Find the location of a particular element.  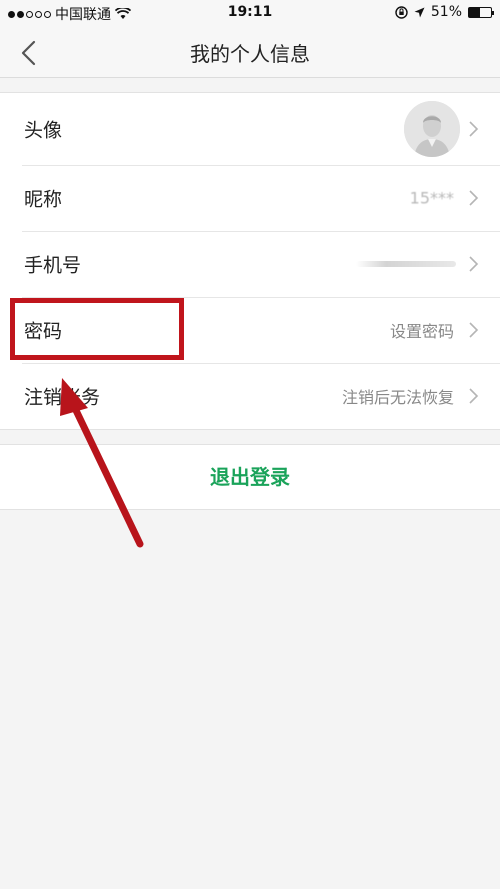

phone-row: 手机号 is located at coordinates (250, 264).